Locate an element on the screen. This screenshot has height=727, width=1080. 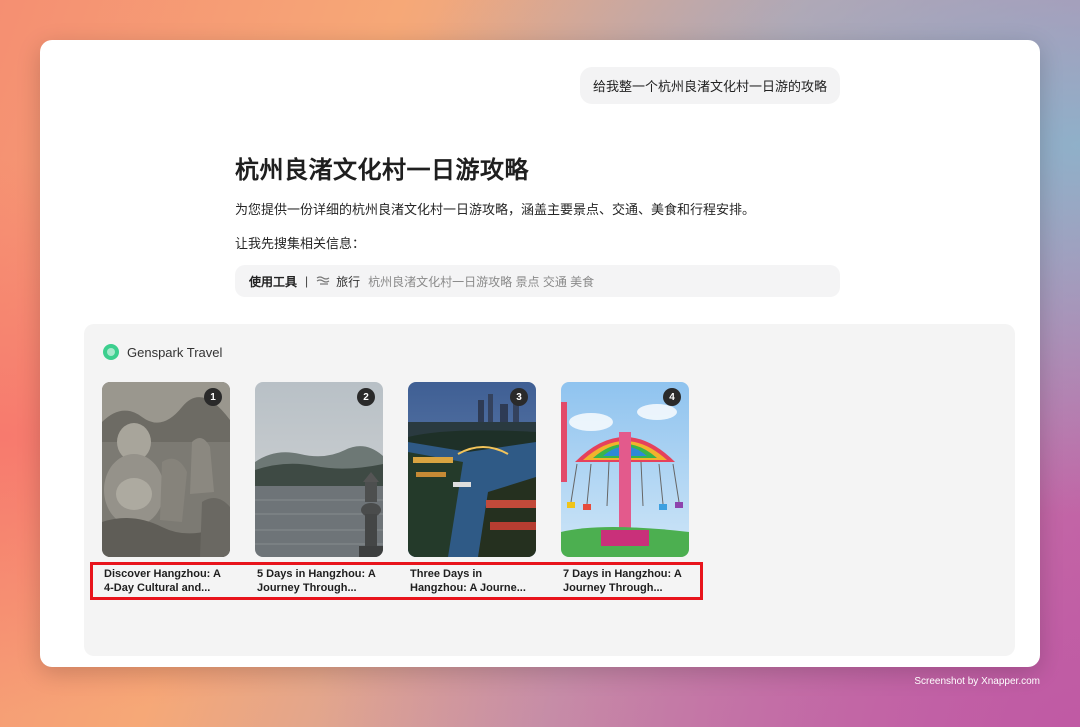
answer-title: 杭州良渚文化村一日游攻略 is located at coordinates (382, 170).